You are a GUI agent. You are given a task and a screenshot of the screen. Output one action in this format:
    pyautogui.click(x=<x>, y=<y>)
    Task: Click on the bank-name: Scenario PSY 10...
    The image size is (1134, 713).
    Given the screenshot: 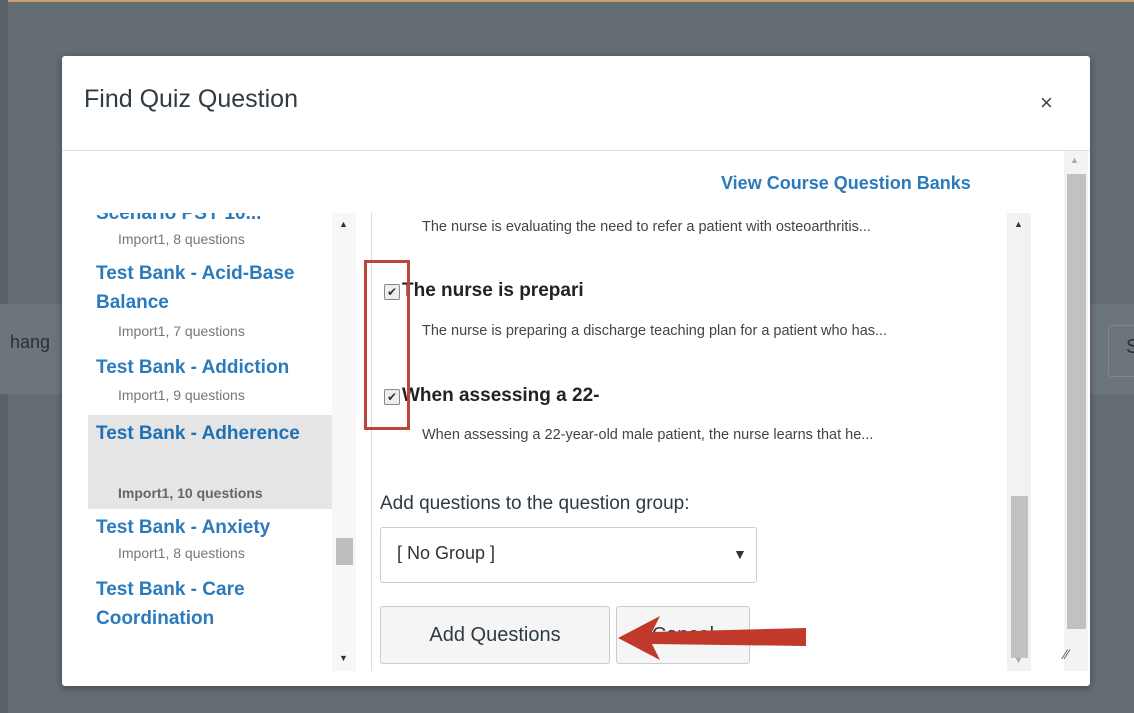 What is the action you would take?
    pyautogui.click(x=179, y=218)
    